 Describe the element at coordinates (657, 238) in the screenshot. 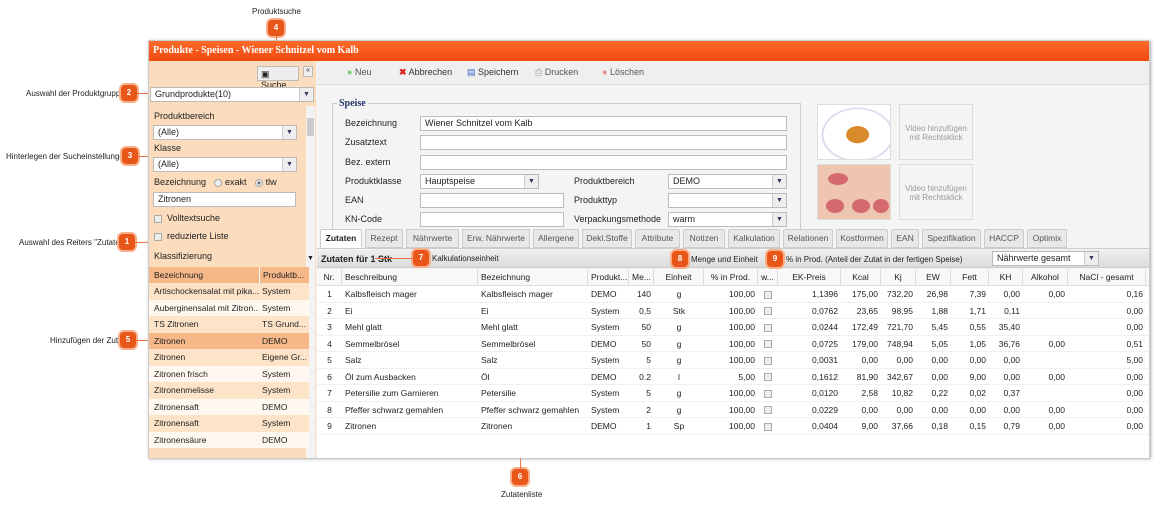

I see `tab-attribute: Attribute` at that location.